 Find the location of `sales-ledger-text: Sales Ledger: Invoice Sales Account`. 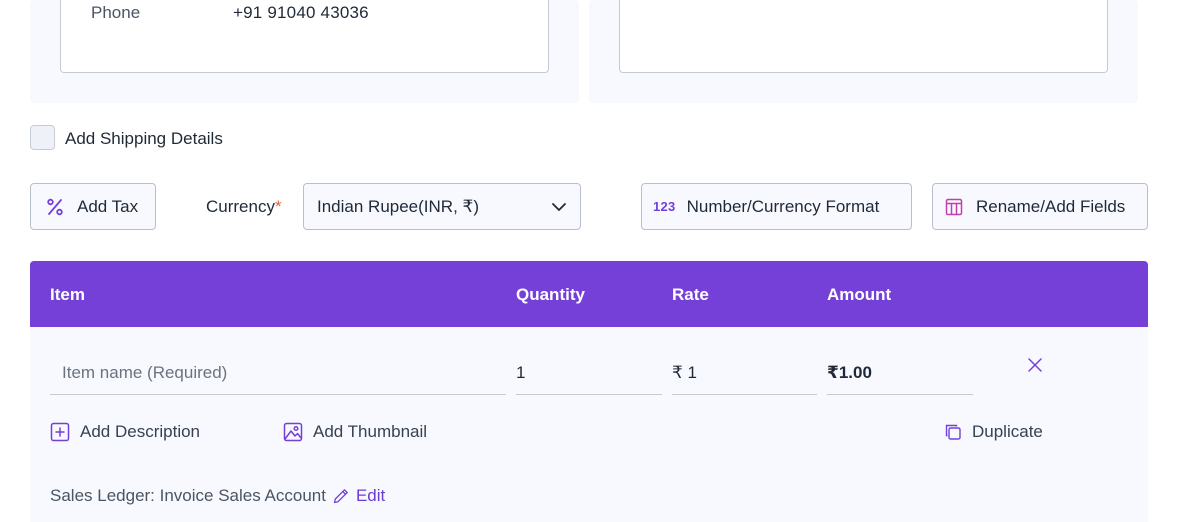

sales-ledger-text: Sales Ledger: Invoice Sales Account is located at coordinates (188, 495).